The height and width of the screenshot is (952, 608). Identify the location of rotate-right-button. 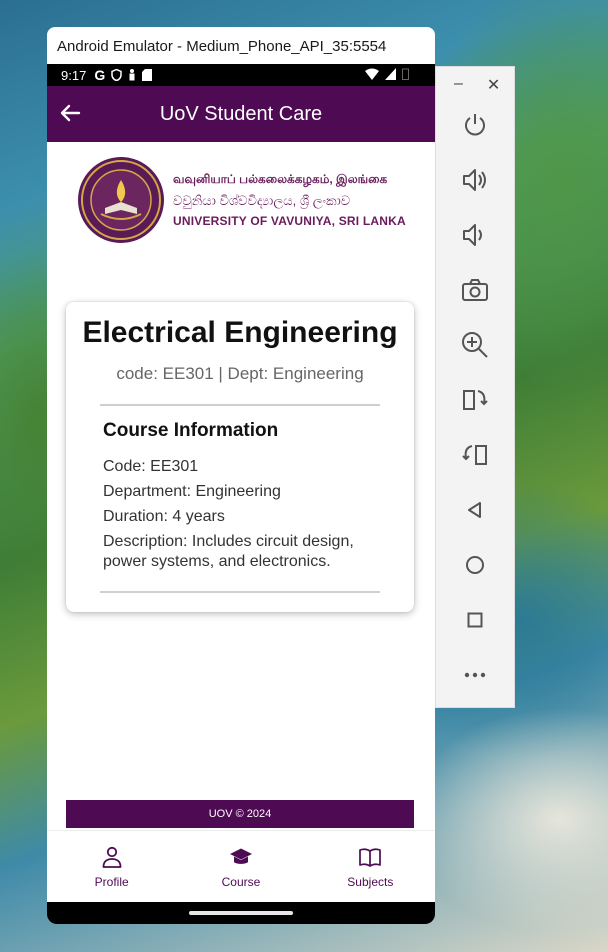
(475, 455).